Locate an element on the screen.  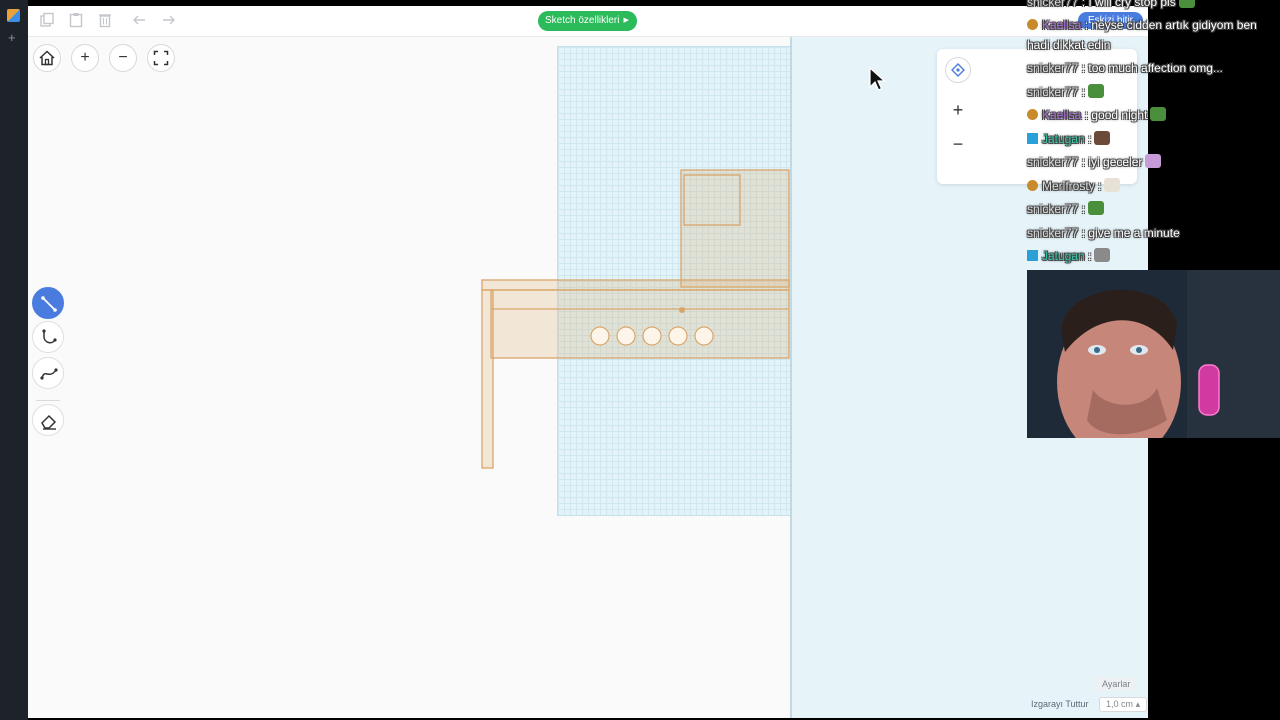
settings-button: Ayarlar is located at coordinates (1116, 684).